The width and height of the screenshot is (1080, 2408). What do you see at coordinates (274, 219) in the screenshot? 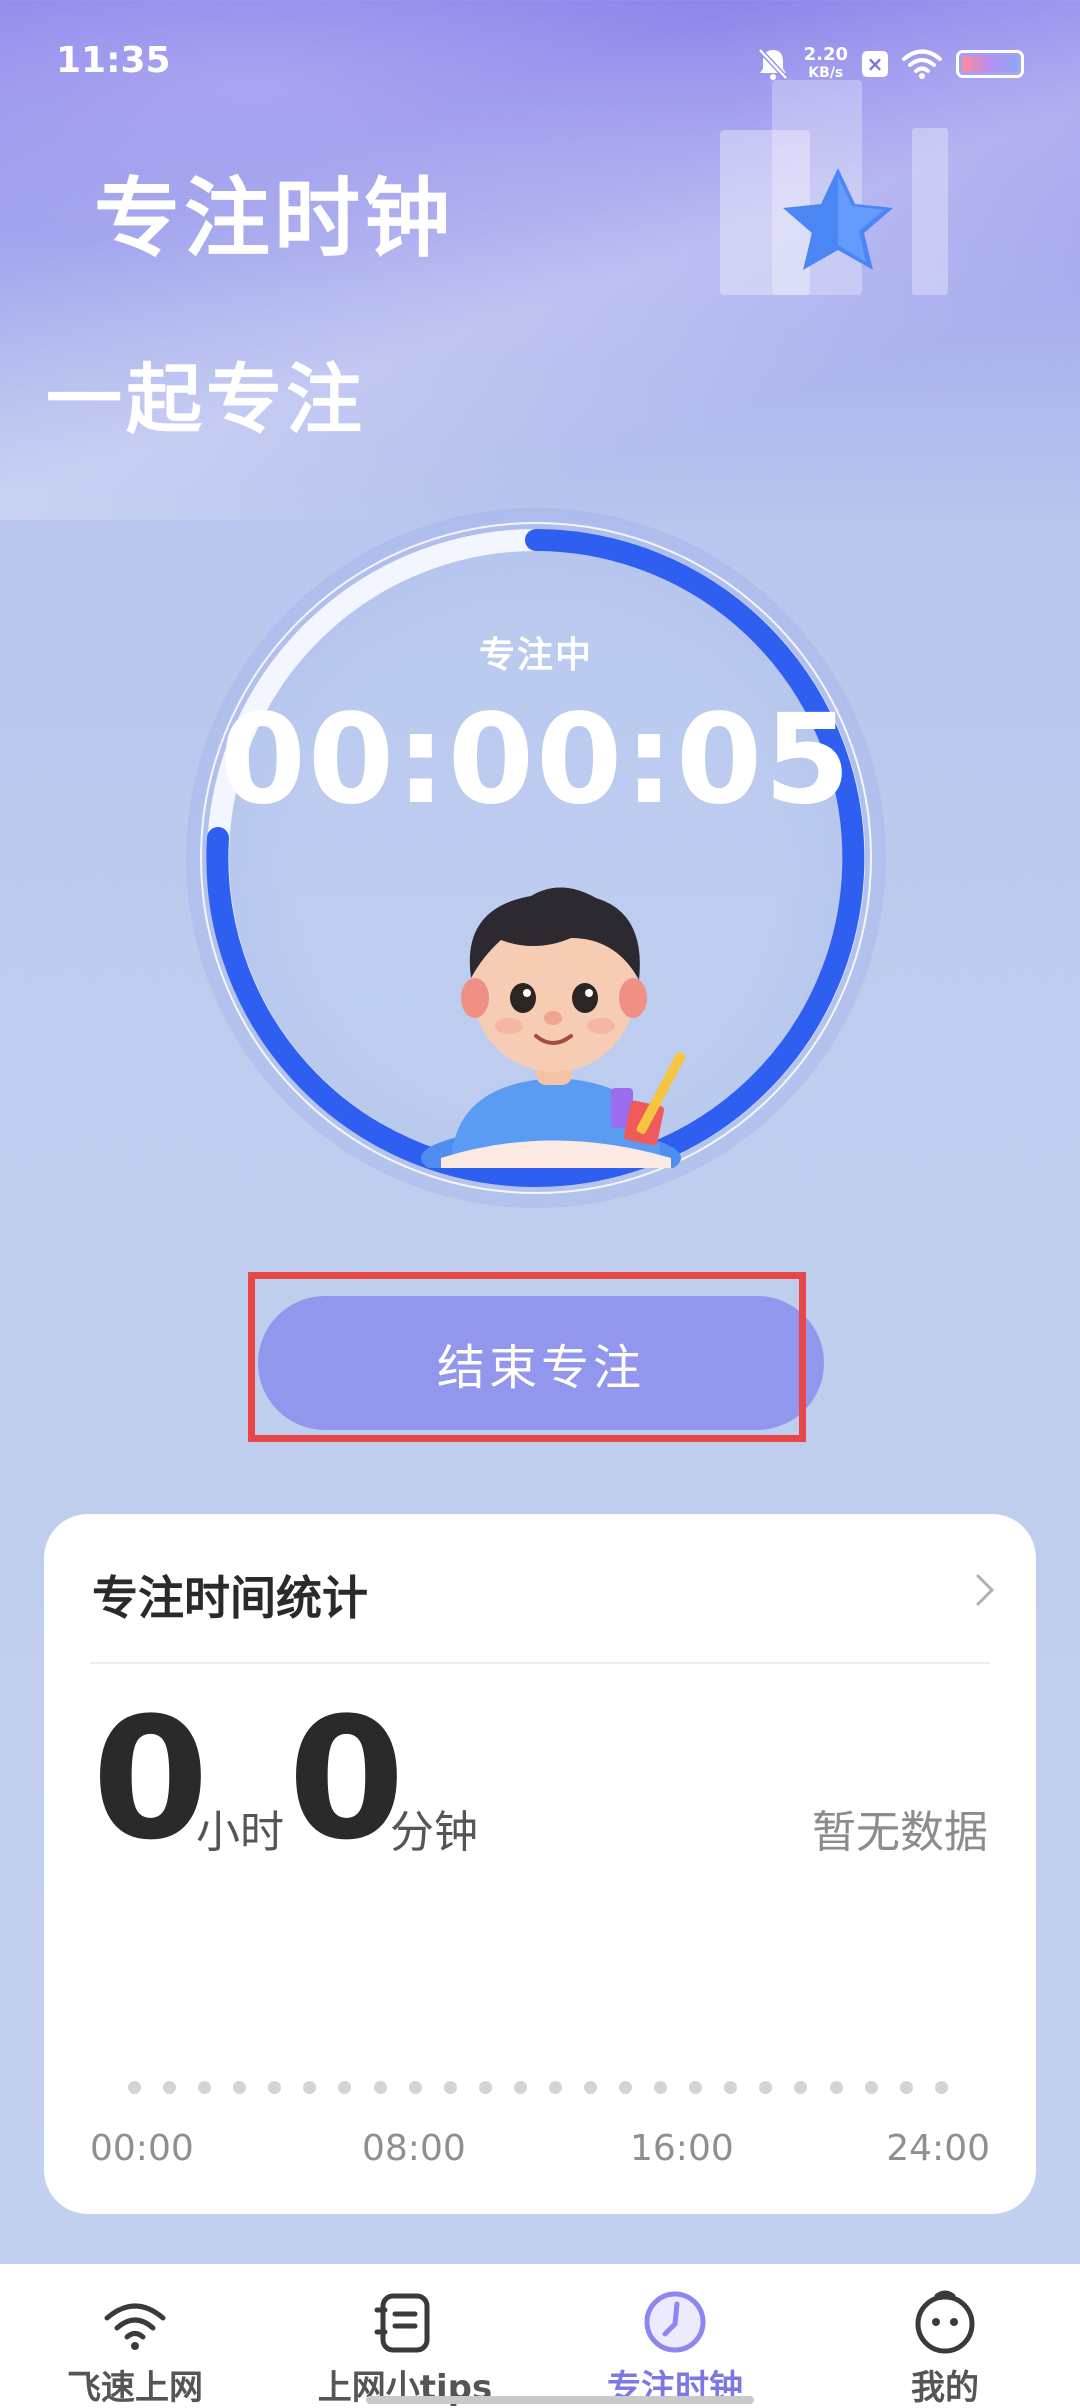
I see `page-title: 专注时钟` at bounding box center [274, 219].